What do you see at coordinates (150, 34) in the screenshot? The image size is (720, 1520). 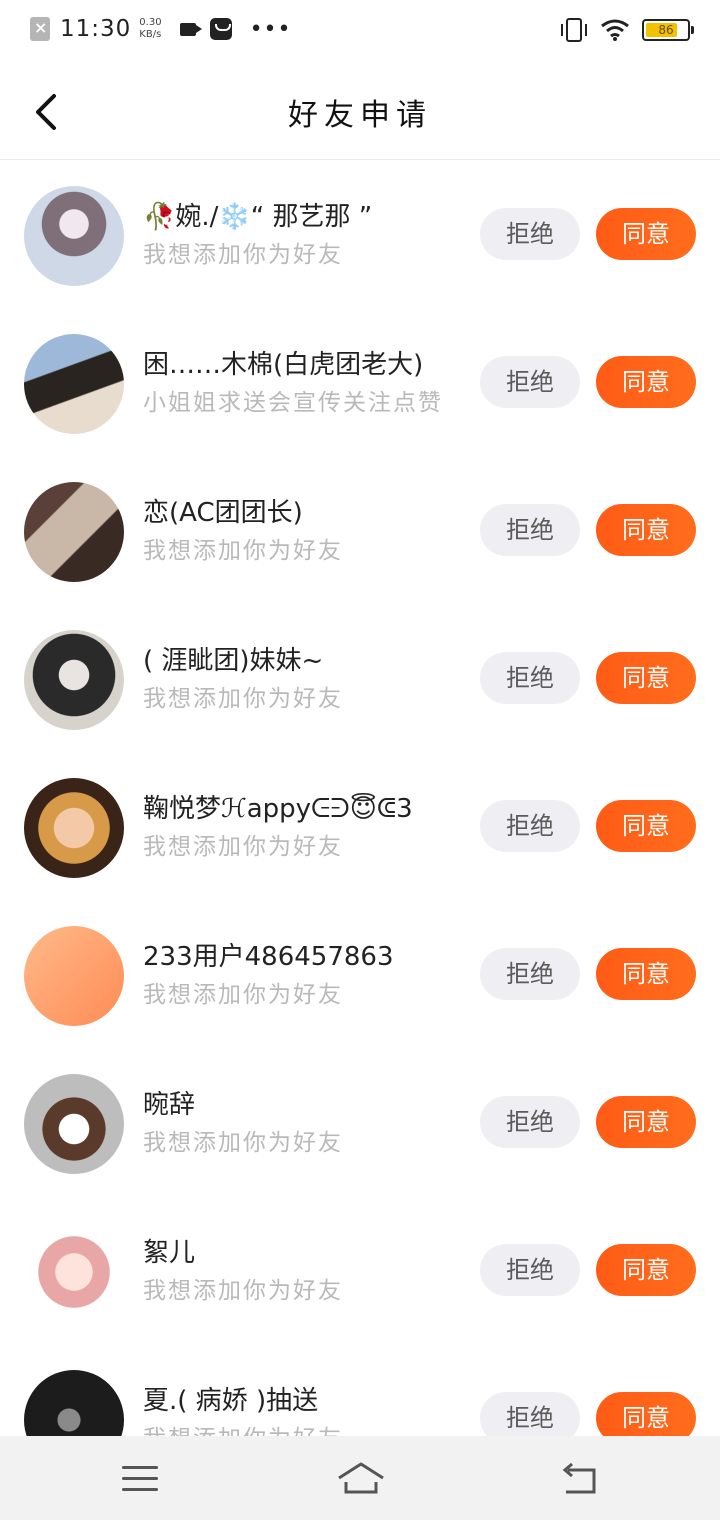 I see `network-speed-unit: KB/s` at bounding box center [150, 34].